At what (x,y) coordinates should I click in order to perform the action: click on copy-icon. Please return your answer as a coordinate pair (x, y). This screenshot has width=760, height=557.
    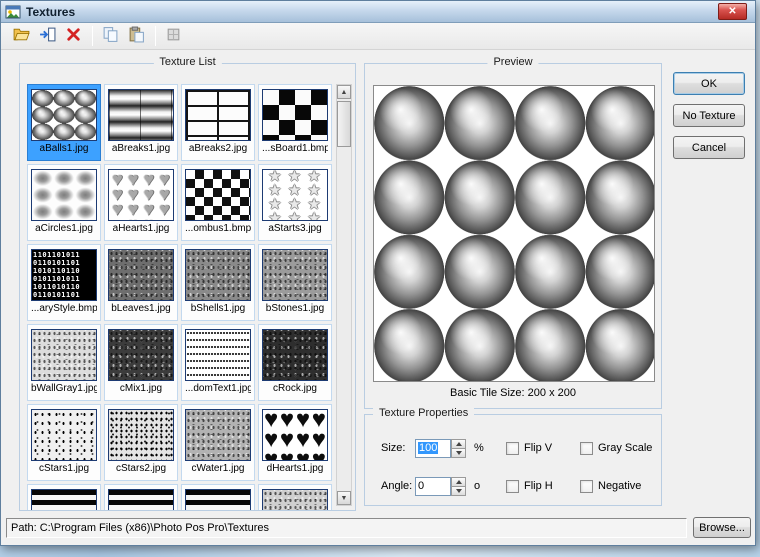
    Looking at the image, I should click on (110, 36).